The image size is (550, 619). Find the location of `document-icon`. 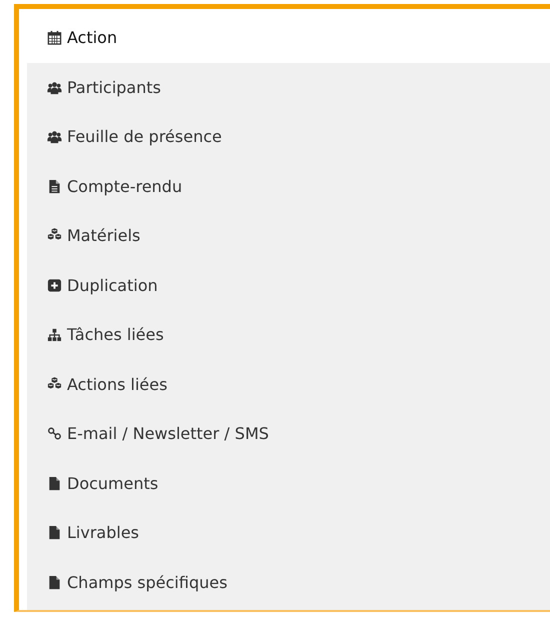

document-icon is located at coordinates (54, 186).